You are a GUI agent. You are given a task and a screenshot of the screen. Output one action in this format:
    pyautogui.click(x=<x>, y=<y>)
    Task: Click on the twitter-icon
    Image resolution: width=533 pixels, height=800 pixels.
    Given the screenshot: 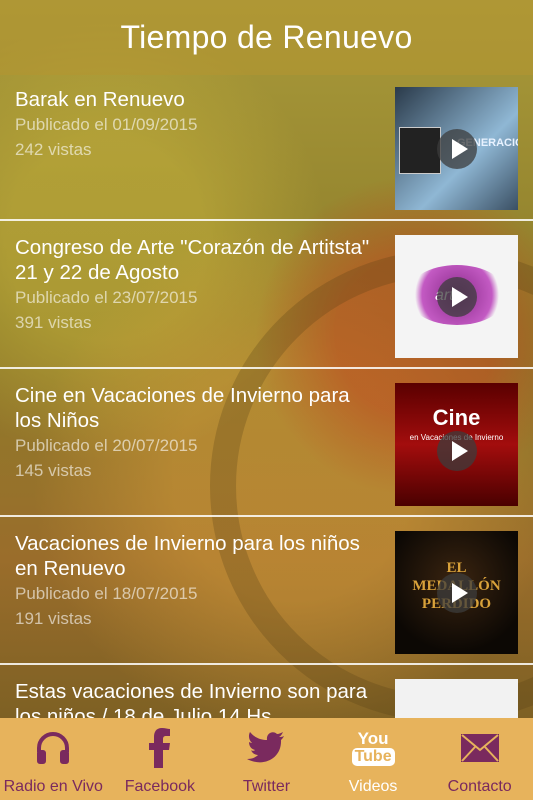 What is the action you would take?
    pyautogui.click(x=266, y=748)
    